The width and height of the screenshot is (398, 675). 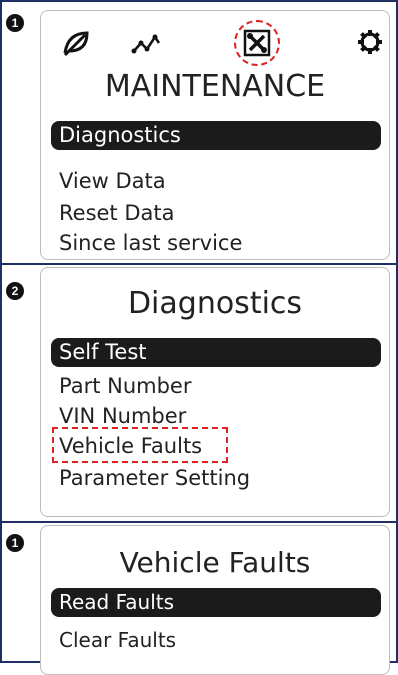 I want to click on graph-icon, so click(x=146, y=45).